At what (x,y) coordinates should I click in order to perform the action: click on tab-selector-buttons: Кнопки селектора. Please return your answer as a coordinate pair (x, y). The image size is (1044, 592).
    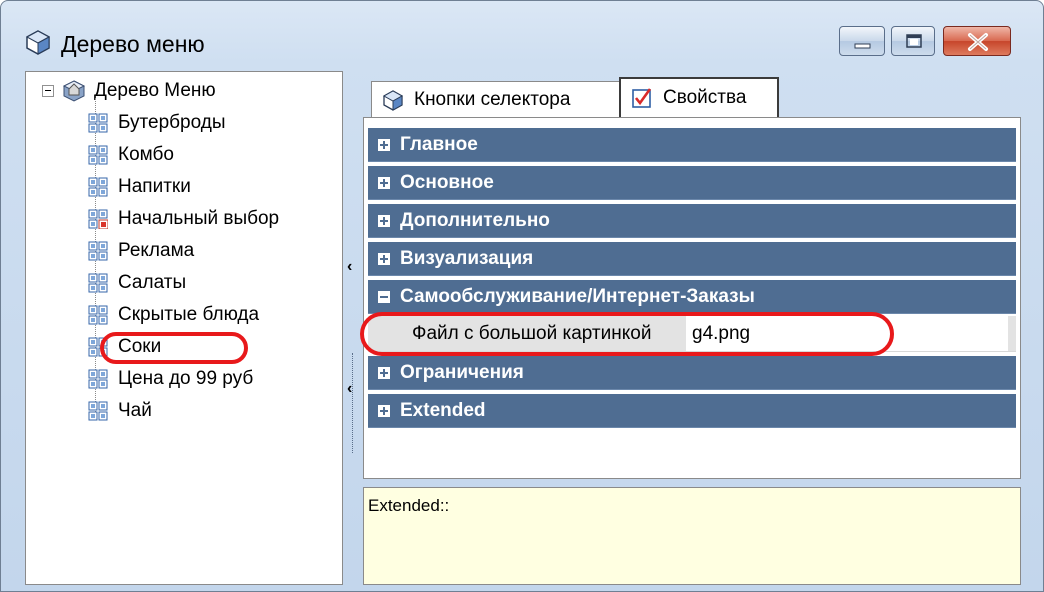
    Looking at the image, I should click on (496, 99).